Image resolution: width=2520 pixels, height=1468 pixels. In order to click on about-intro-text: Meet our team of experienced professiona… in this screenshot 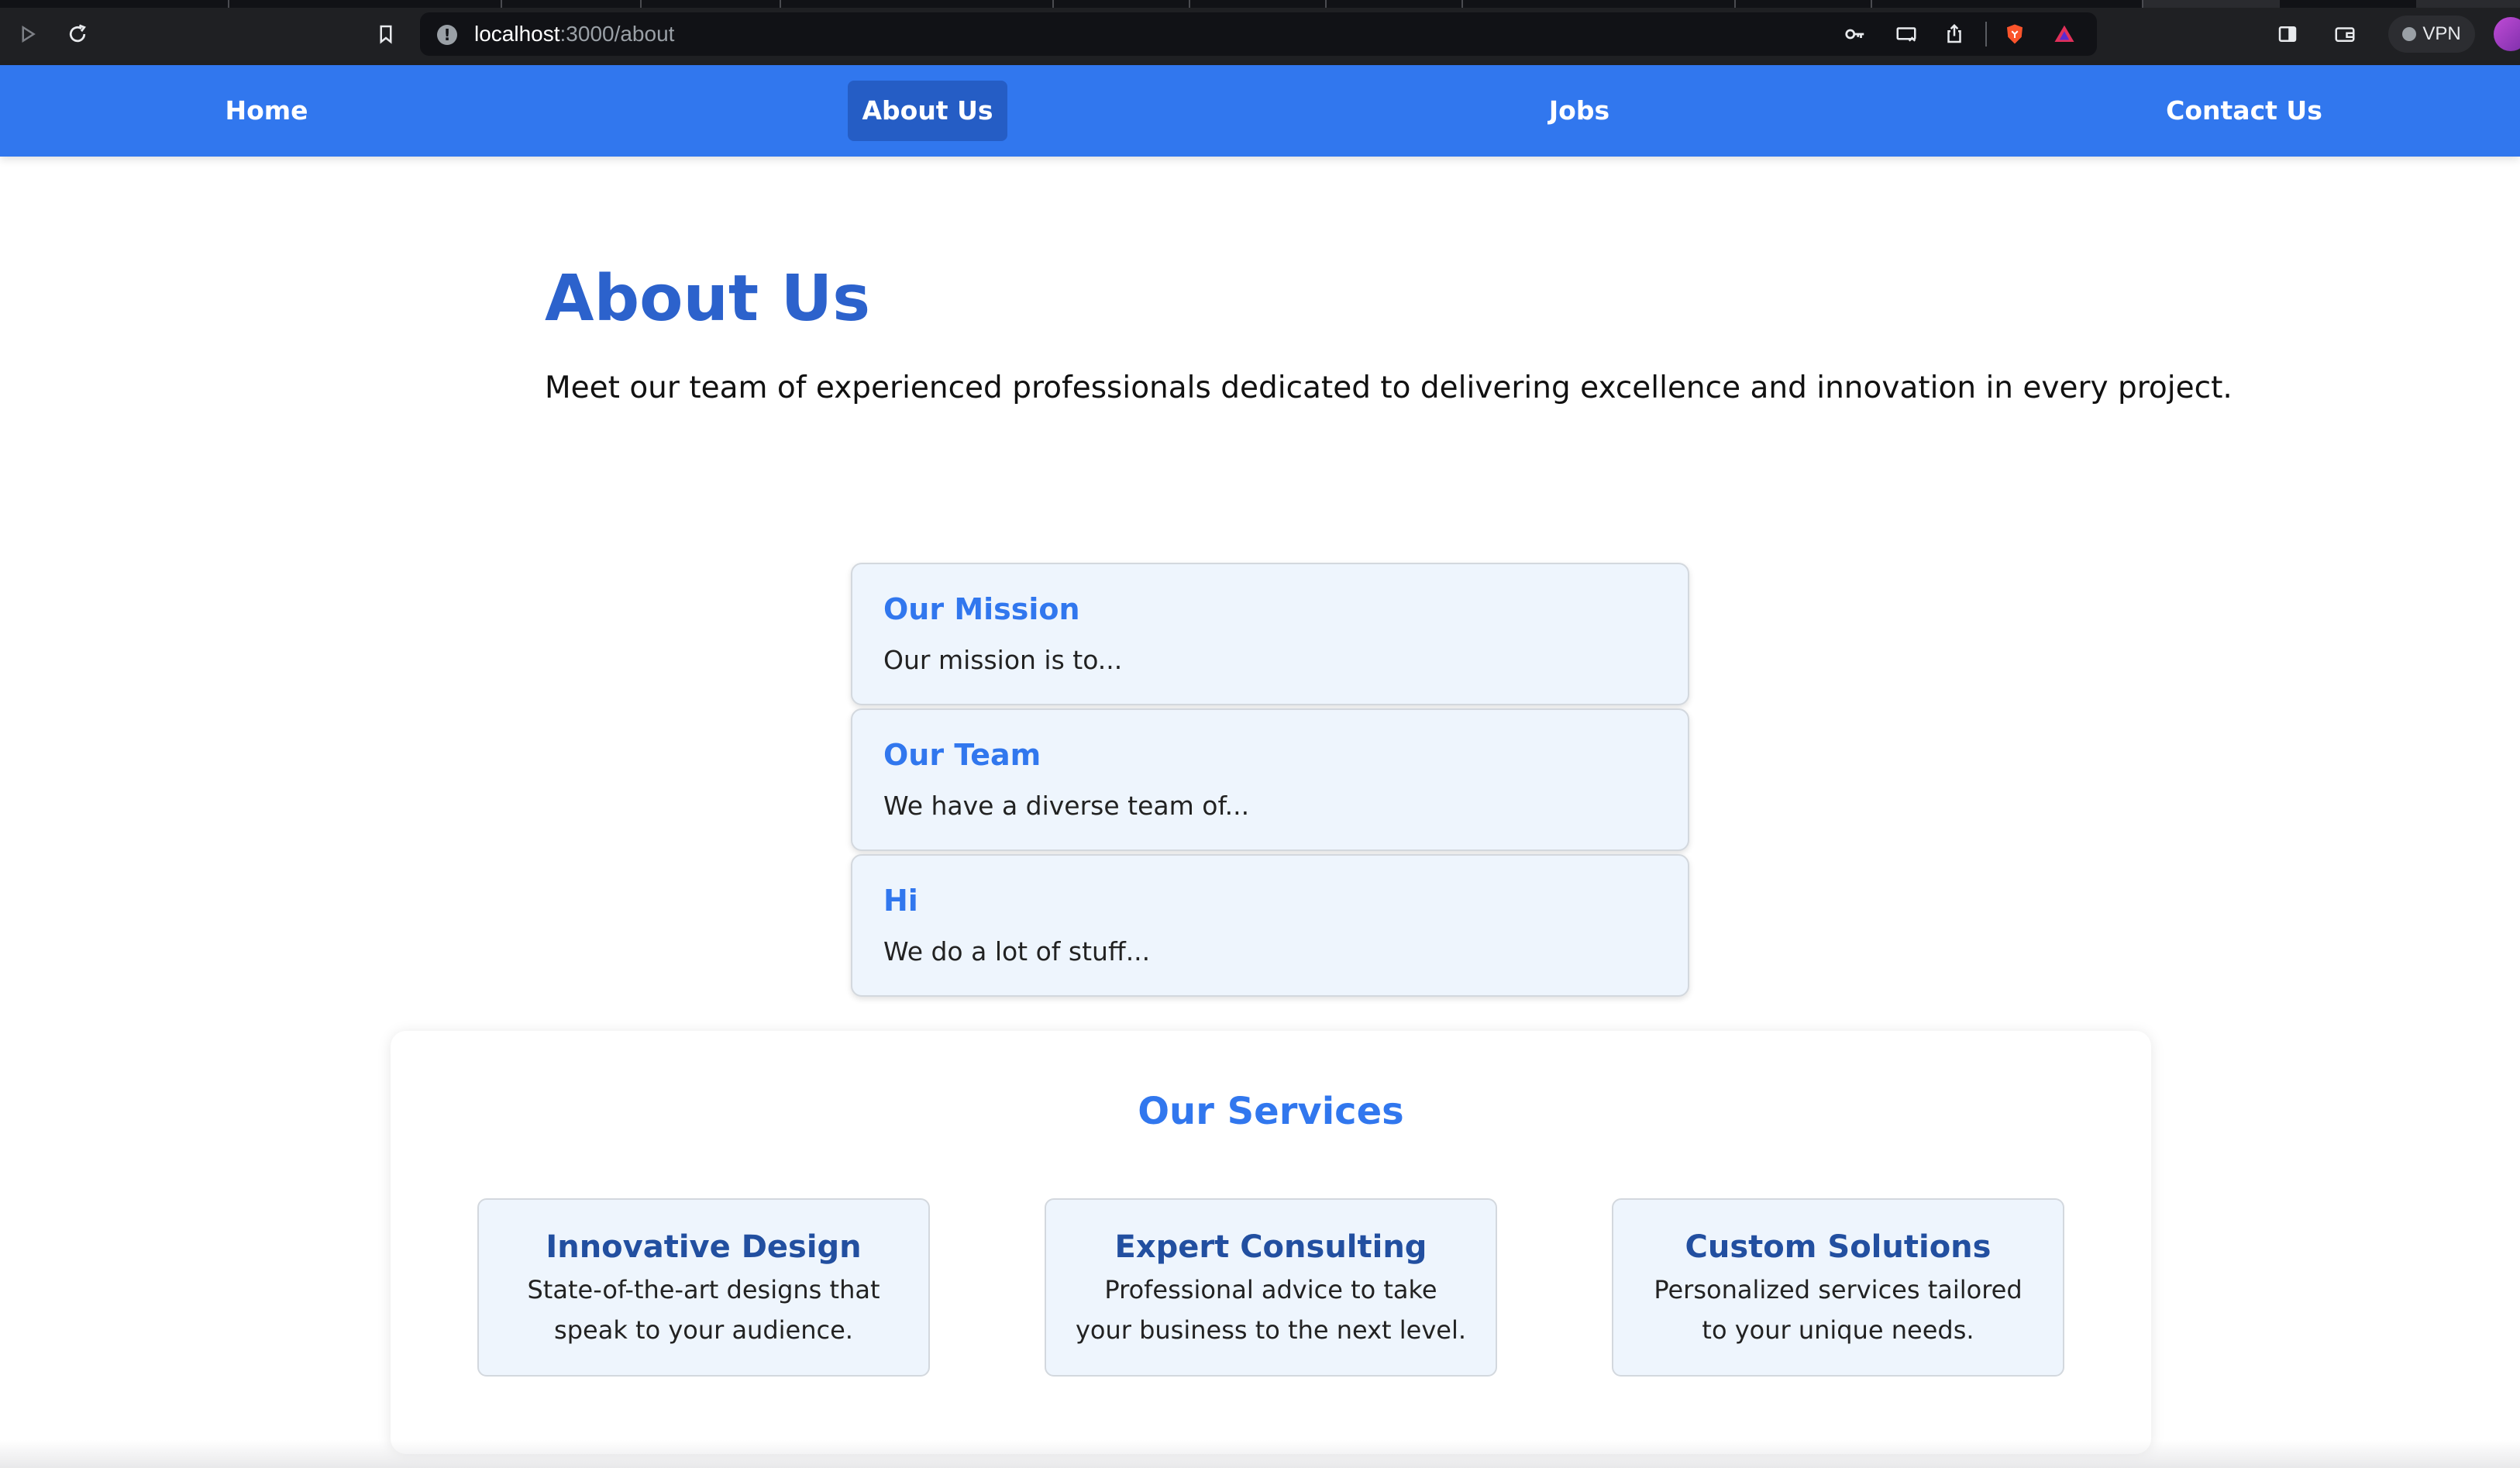, I will do `click(1389, 387)`.